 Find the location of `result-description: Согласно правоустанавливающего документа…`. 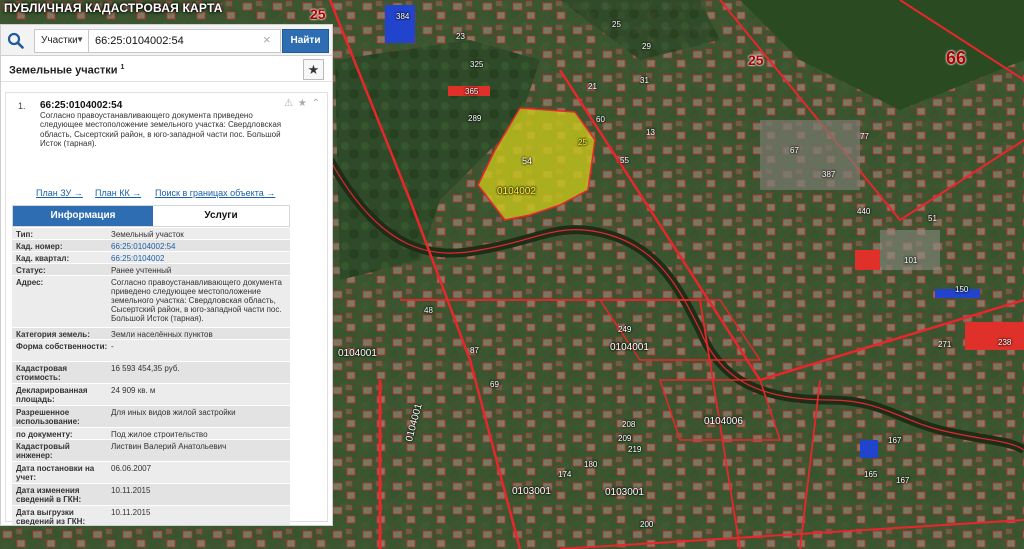

result-description: Согласно правоустанавливающего документа… is located at coordinates (161, 130).